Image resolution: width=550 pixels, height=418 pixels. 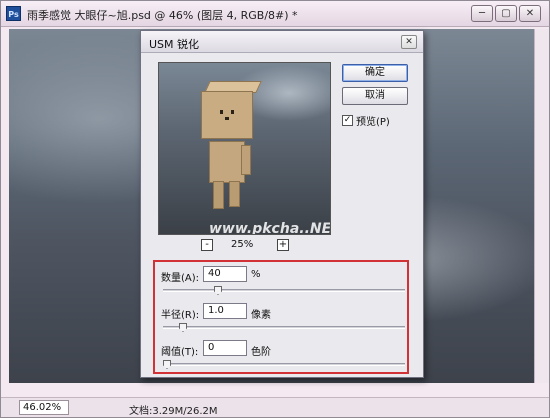 I want to click on radius-slider-thumb, so click(x=183, y=327).